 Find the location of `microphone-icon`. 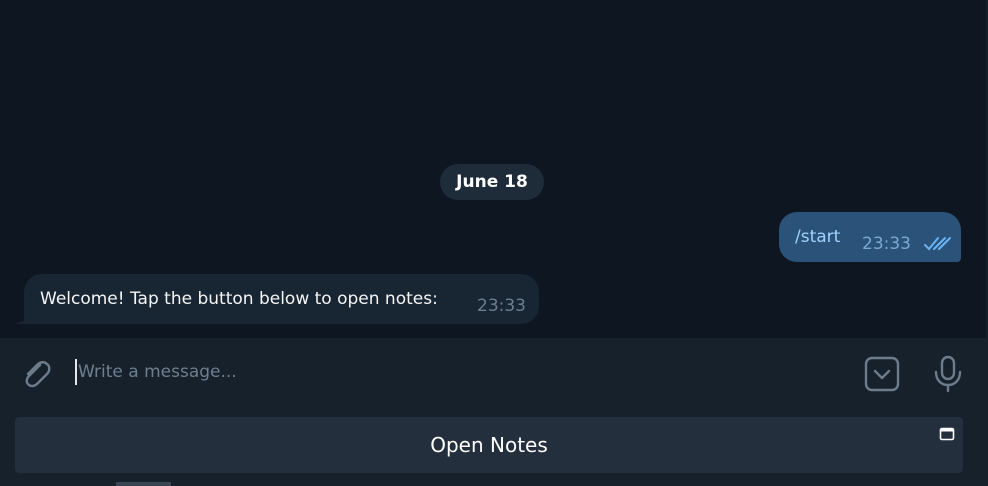

microphone-icon is located at coordinates (948, 374).